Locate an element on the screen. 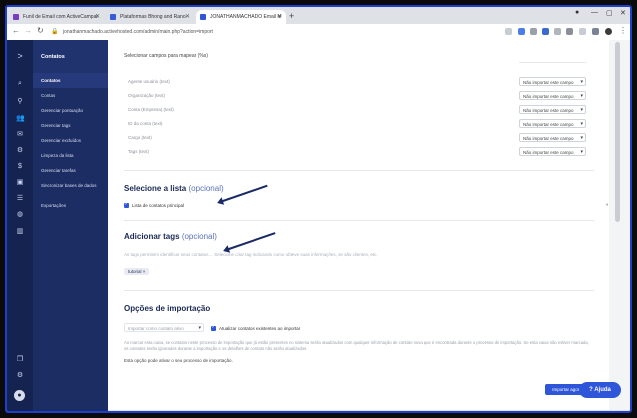 The width and height of the screenshot is (637, 418). menu-item-limpeza: Limpeza da lista is located at coordinates (72, 155).